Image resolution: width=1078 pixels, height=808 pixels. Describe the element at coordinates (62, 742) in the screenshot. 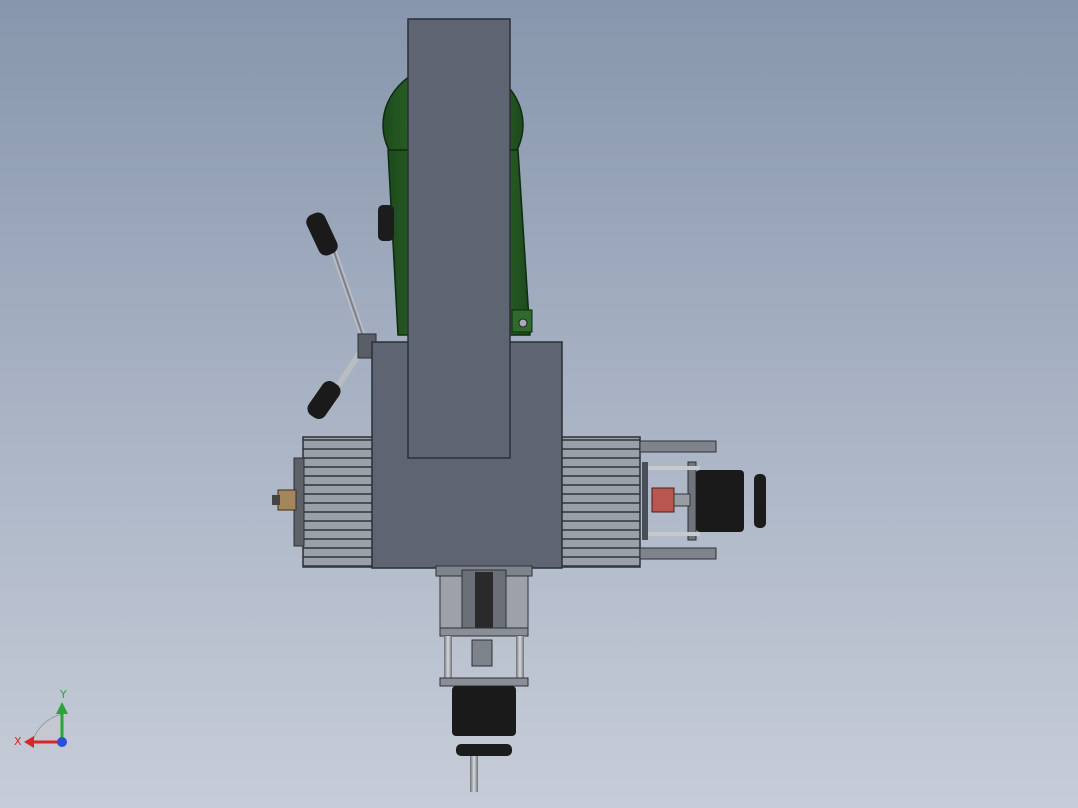

I see `z-axis-dot` at that location.